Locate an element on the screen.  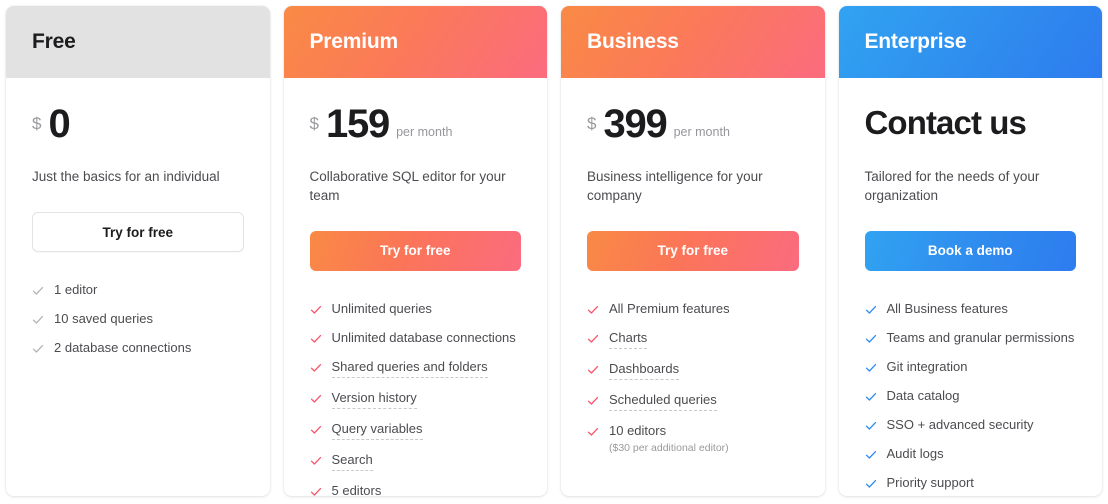
feature-label: SSO + advanced security is located at coordinates (960, 424).